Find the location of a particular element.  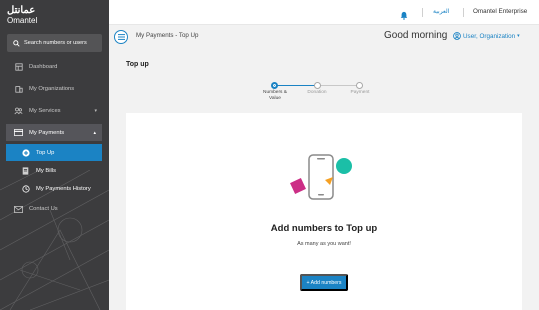

mail-icon is located at coordinates (18, 209).